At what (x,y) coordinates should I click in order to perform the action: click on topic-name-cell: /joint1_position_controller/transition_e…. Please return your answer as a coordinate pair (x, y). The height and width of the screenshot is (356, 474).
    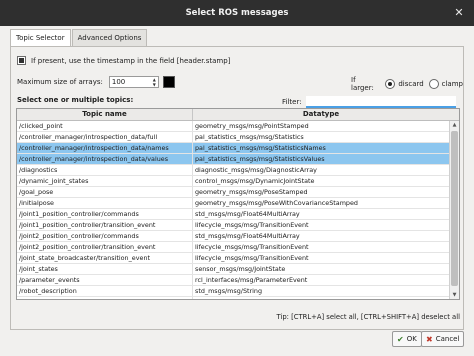
    Looking at the image, I should click on (105, 225).